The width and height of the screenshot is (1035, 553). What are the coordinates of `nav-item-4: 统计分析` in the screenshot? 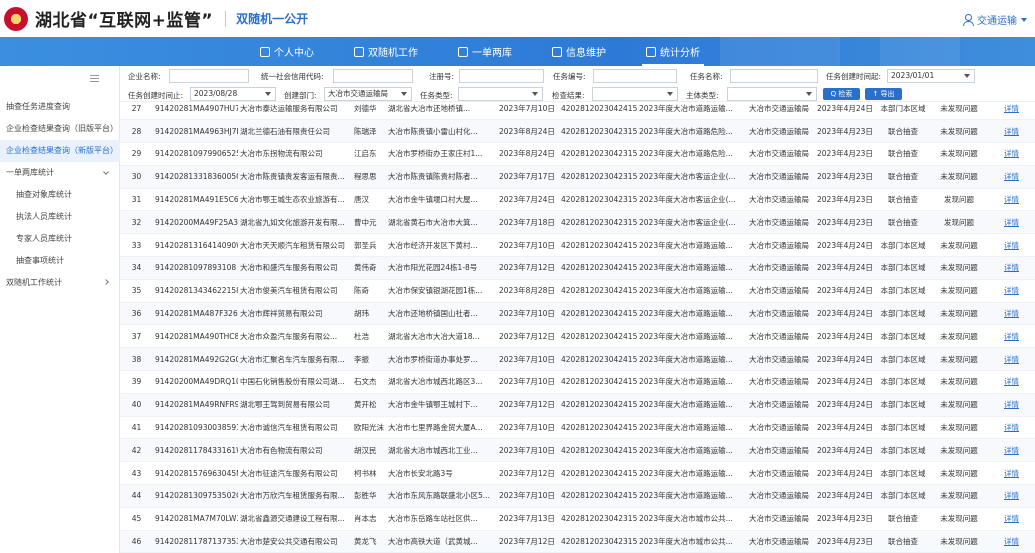 It's located at (673, 51).